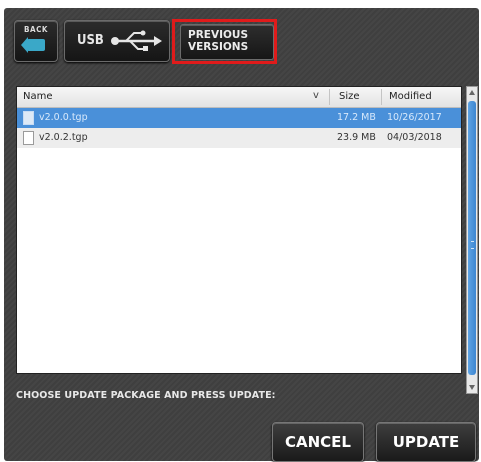 The image size is (481, 462). Describe the element at coordinates (63, 137) in the screenshot. I see `file-name: v2.0.2.tgp` at that location.